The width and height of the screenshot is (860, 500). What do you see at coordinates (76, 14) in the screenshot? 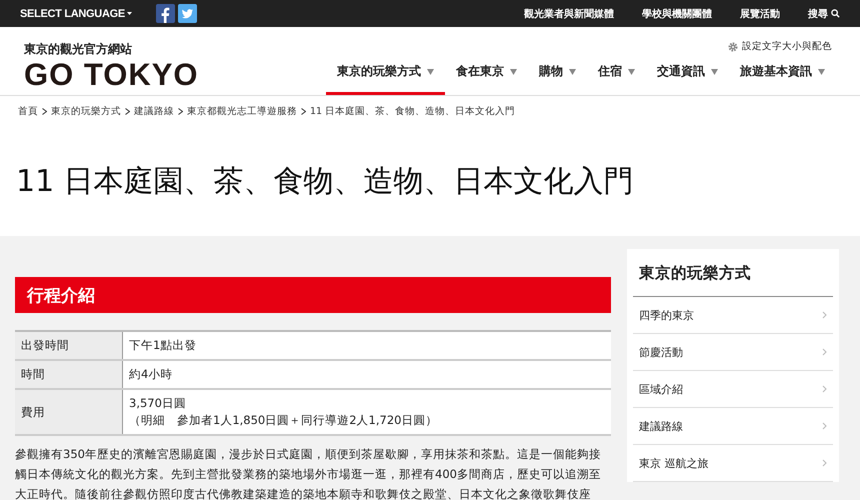
I see `language-selector: SELECT LANGUAGE` at bounding box center [76, 14].